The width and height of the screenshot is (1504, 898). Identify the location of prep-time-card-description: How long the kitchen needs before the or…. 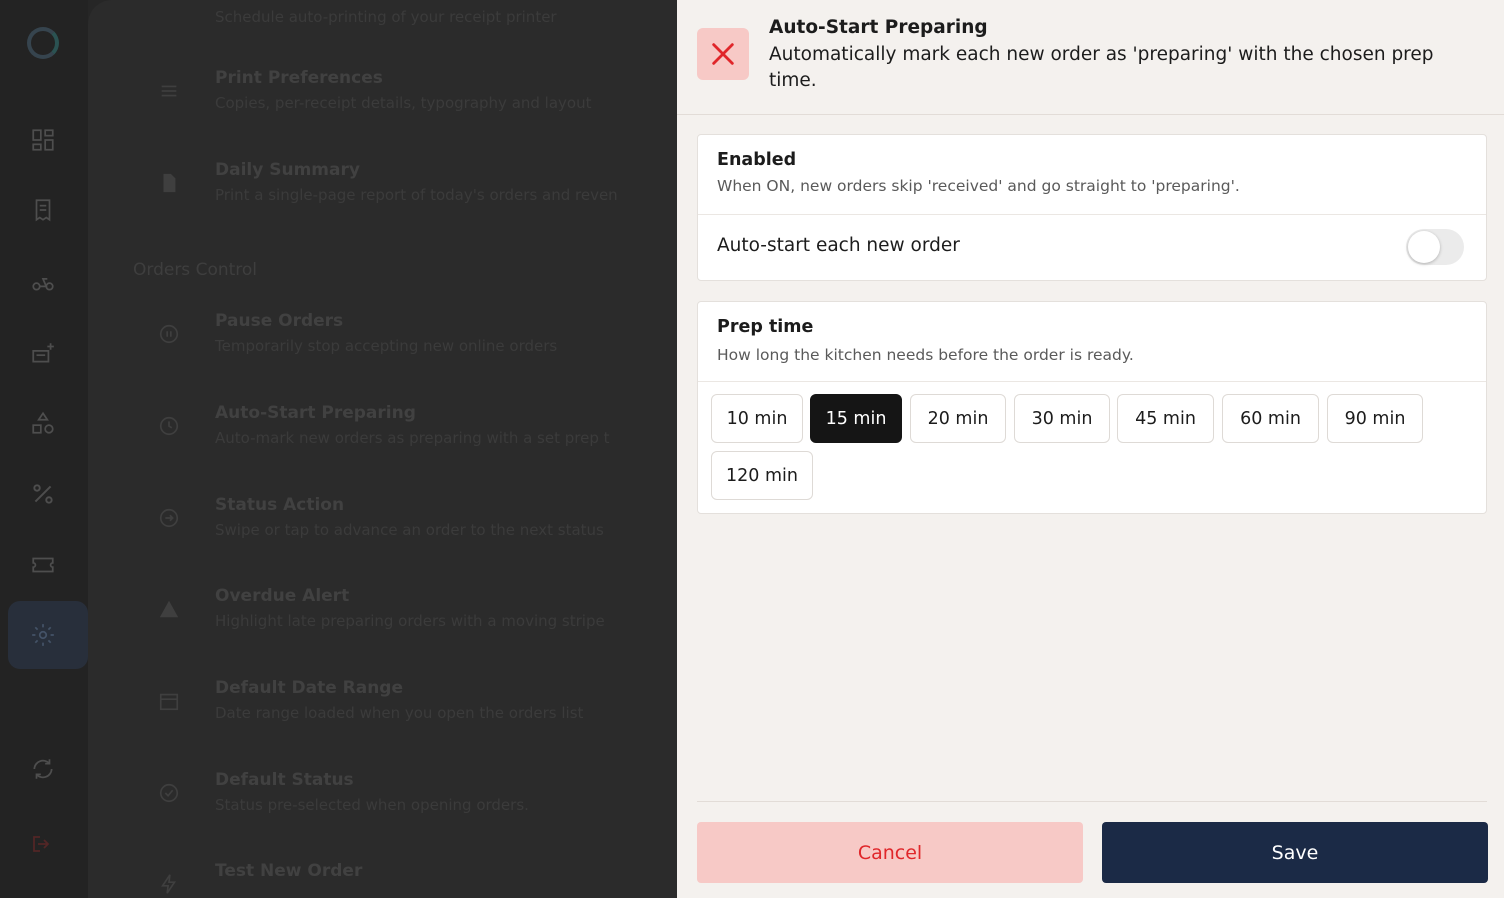
(925, 355).